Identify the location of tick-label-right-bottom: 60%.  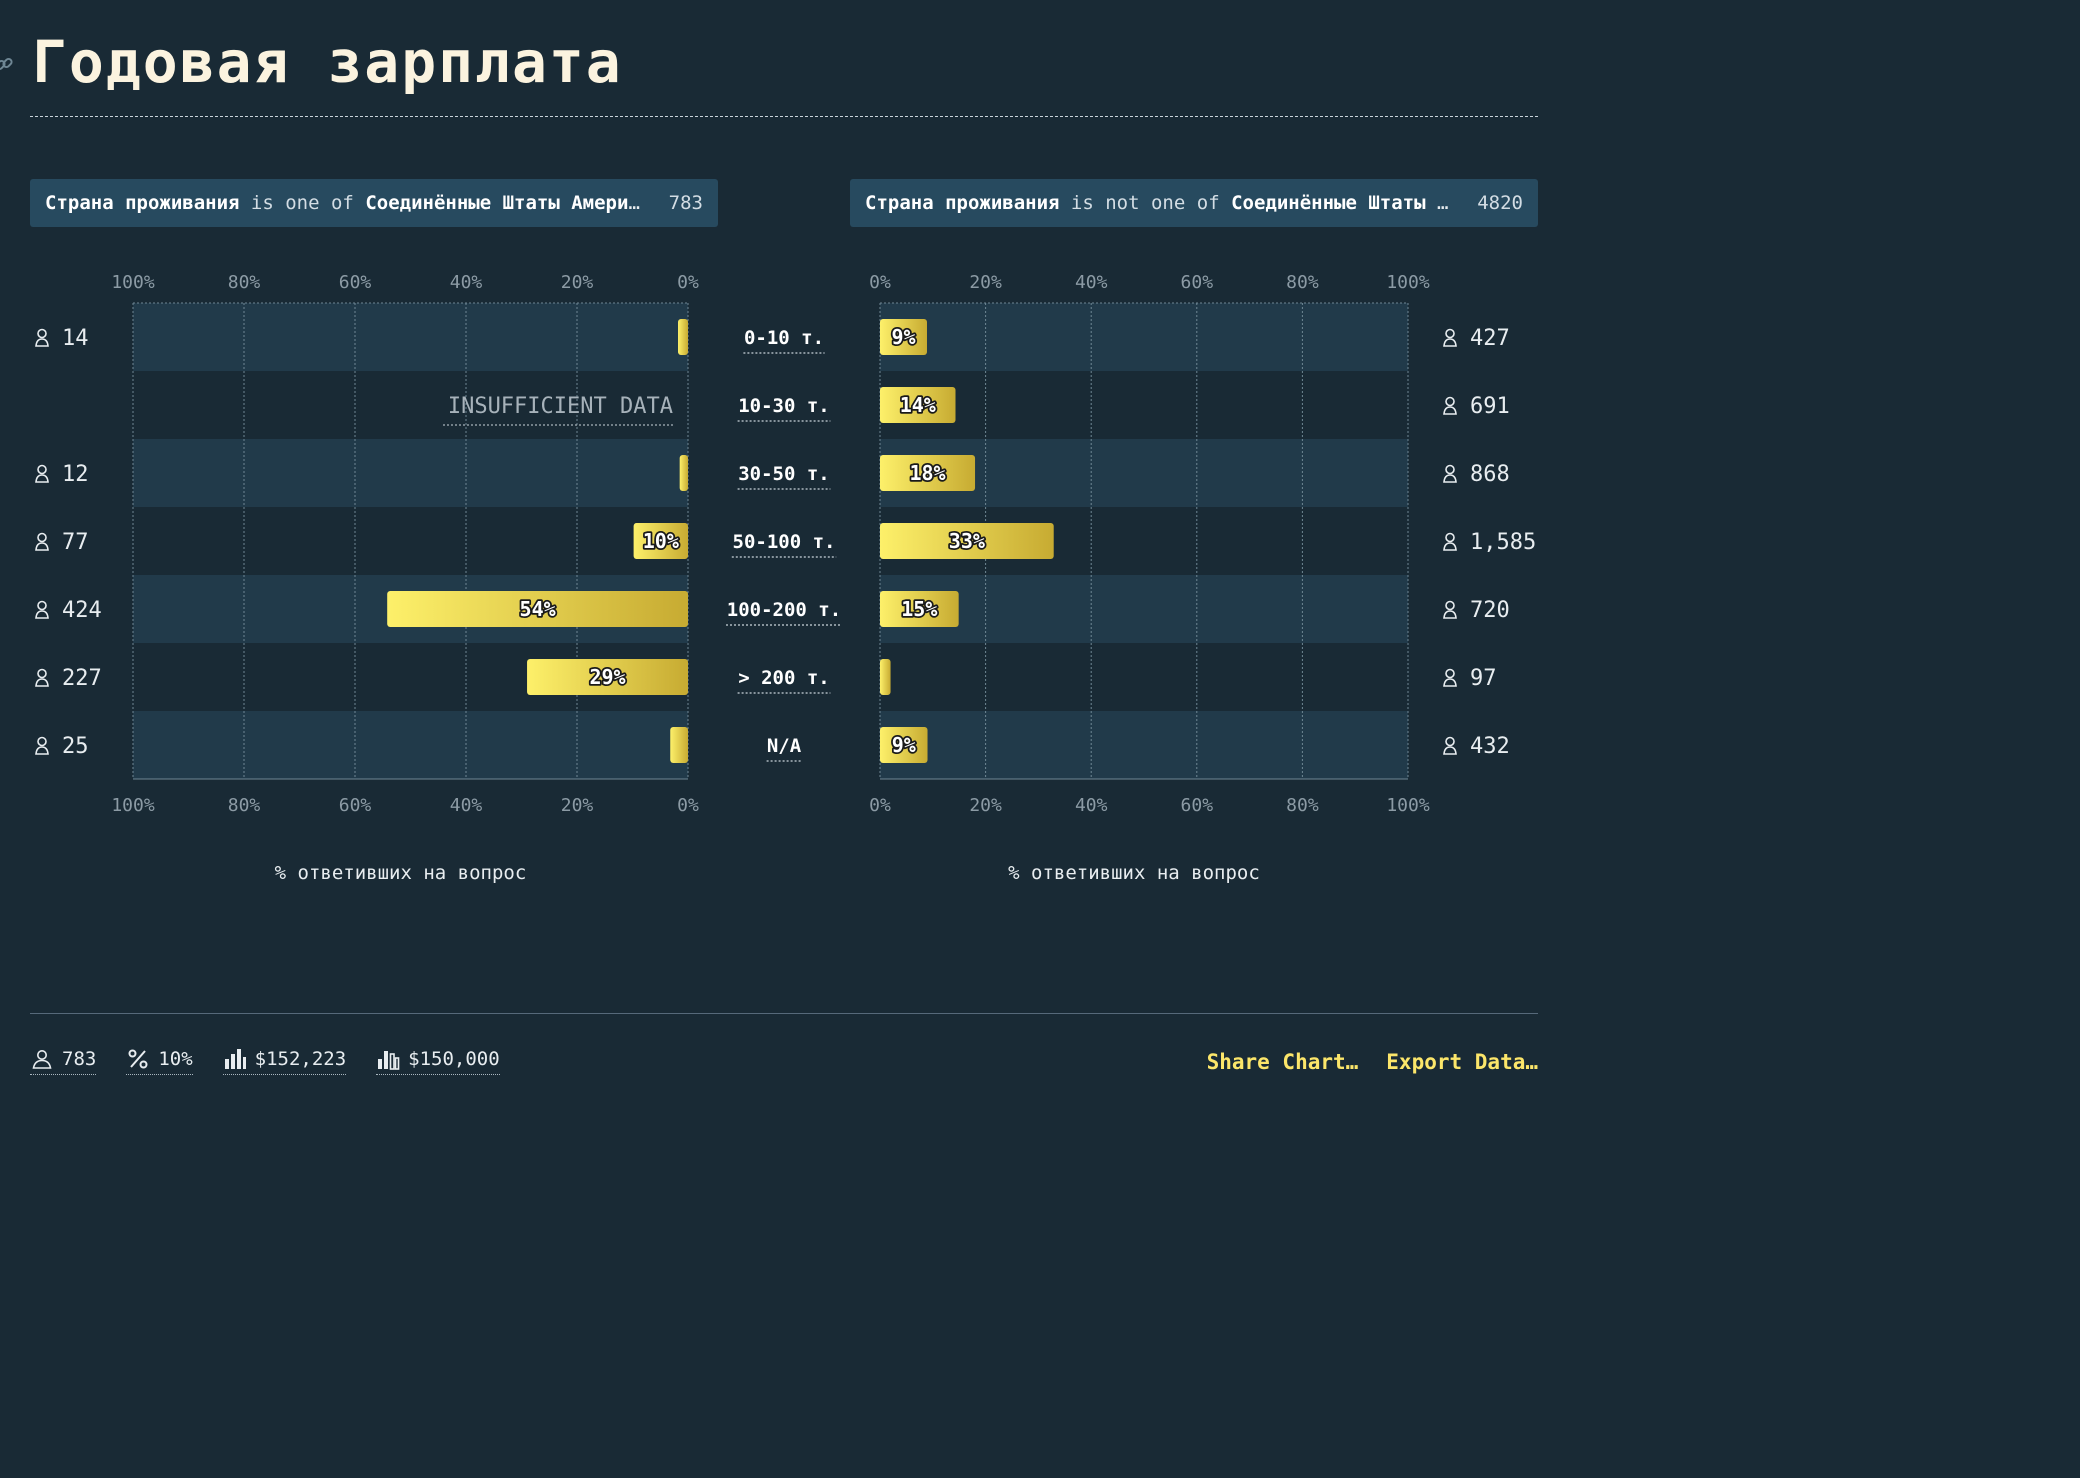
(1197, 805).